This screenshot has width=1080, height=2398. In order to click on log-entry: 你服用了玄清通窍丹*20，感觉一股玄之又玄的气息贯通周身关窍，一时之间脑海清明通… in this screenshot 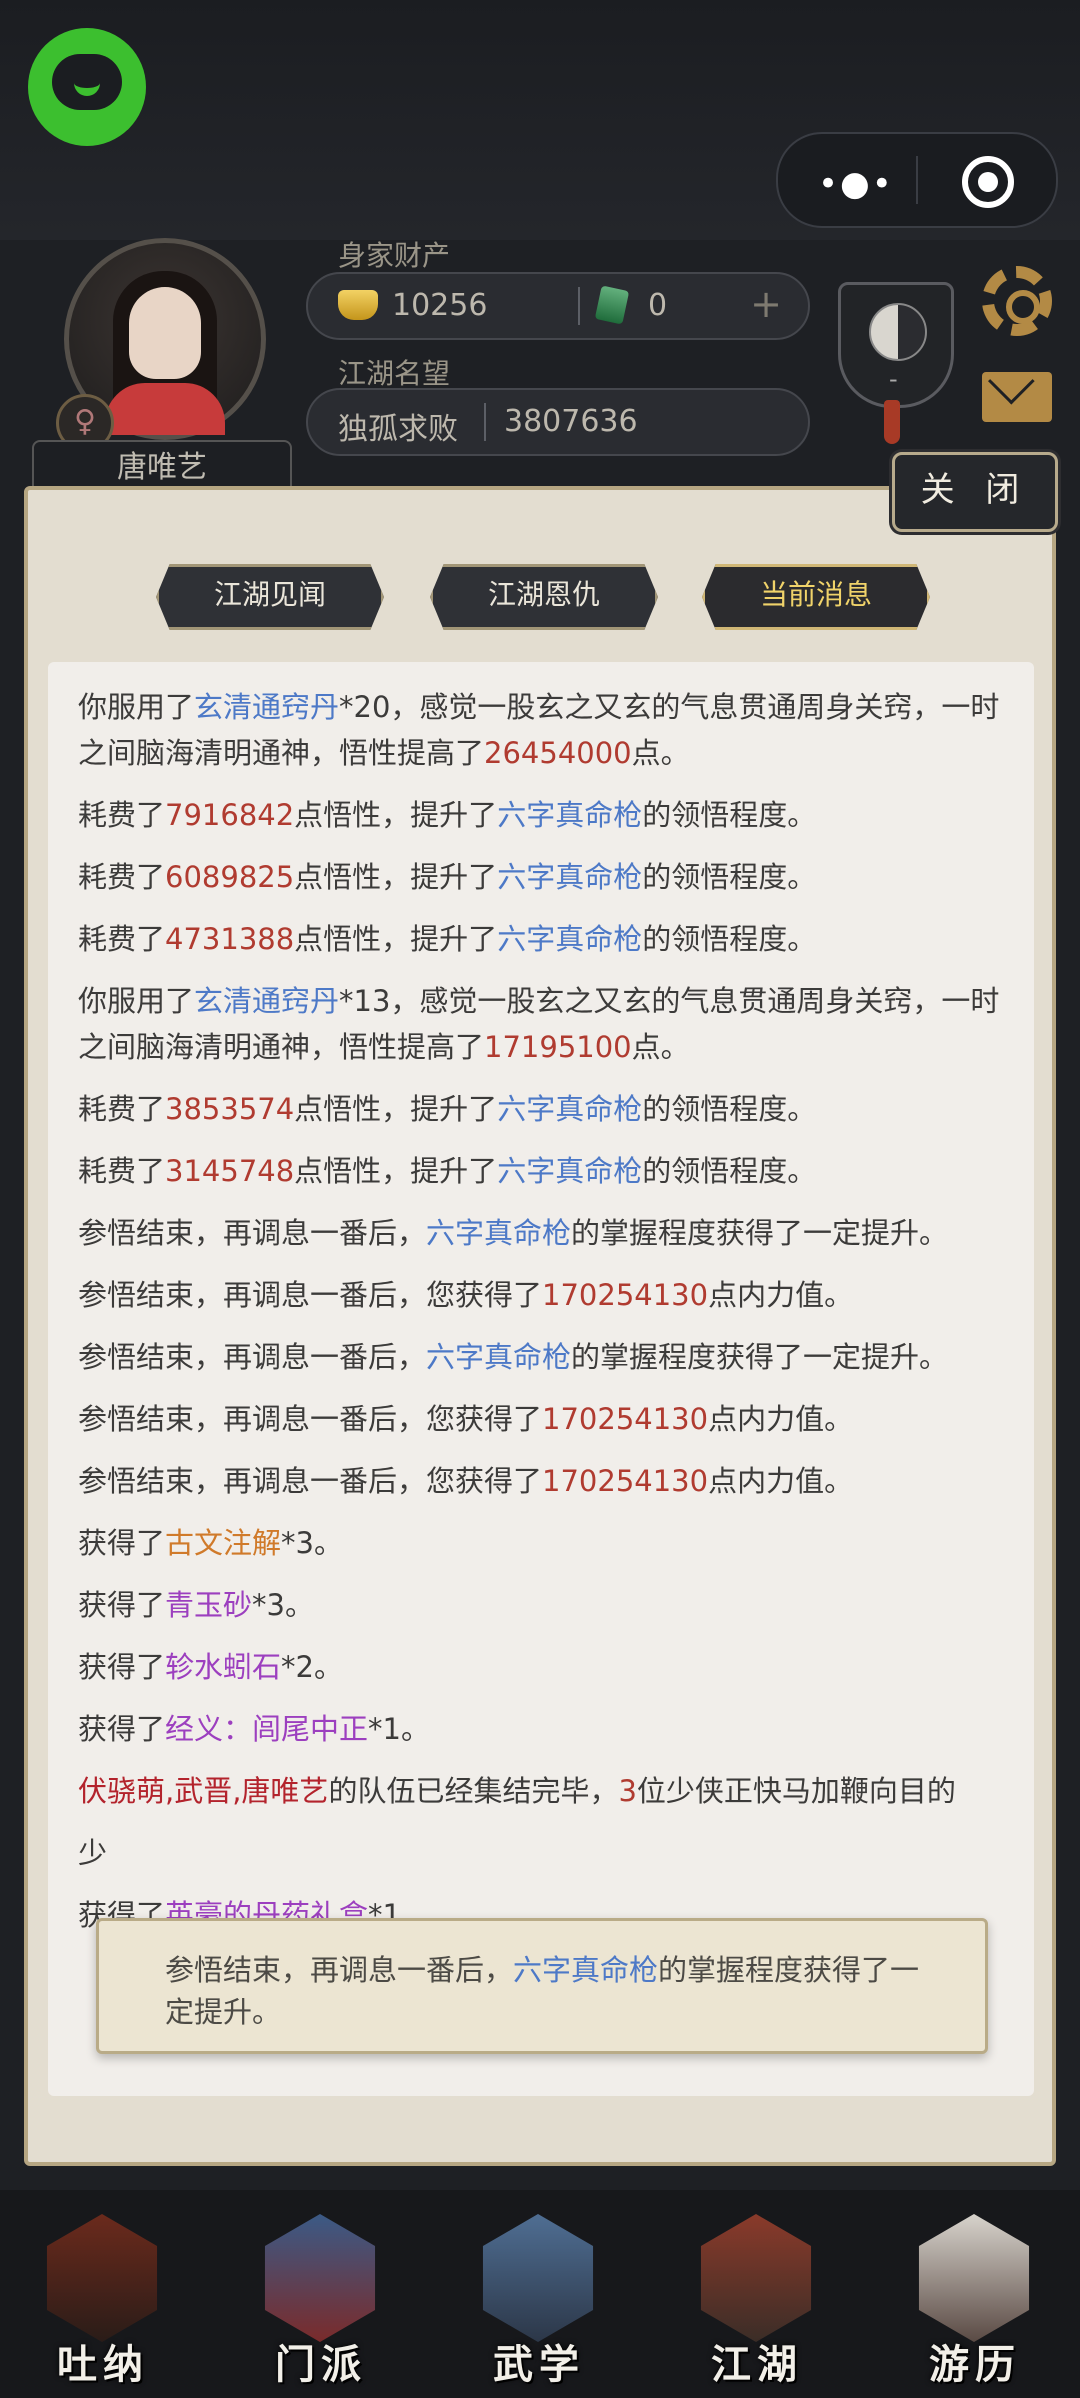, I will do `click(539, 730)`.